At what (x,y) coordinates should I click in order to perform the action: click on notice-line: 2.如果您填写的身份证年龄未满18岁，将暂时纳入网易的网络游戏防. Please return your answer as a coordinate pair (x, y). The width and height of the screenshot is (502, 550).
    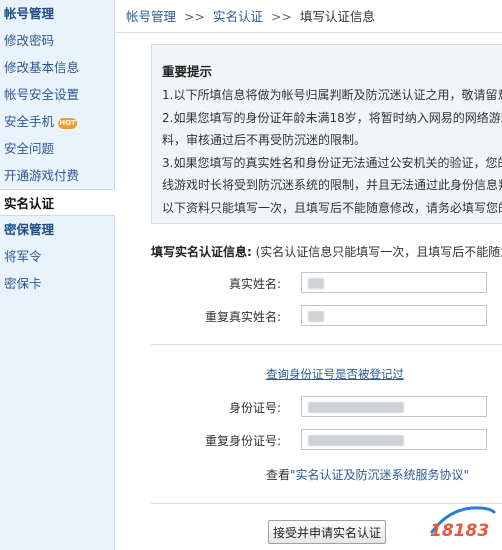
    Looking at the image, I should click on (332, 117).